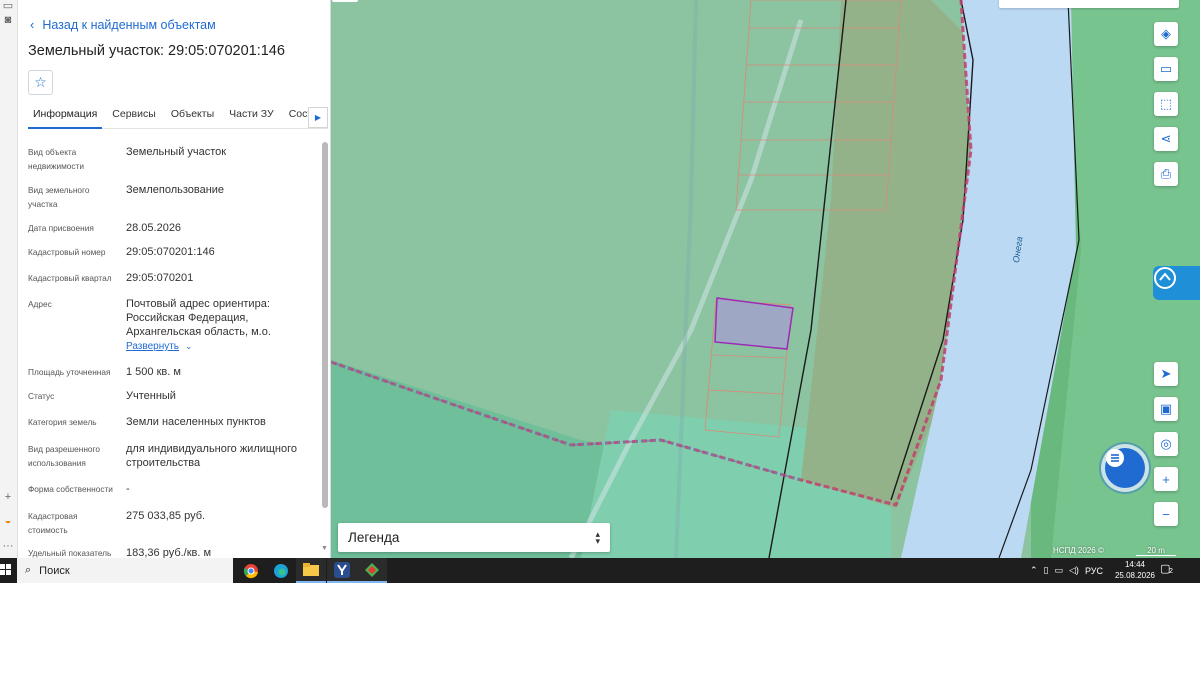  What do you see at coordinates (1166, 174) in the screenshot?
I see `print-button: ⎙` at bounding box center [1166, 174].